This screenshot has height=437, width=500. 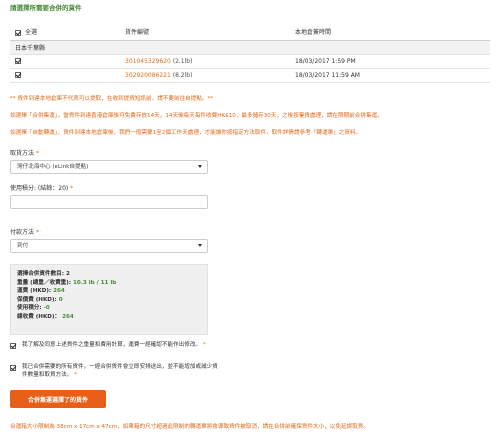 I want to click on arrival-time: 18/03/2017 1:59 PM, so click(x=390, y=61).